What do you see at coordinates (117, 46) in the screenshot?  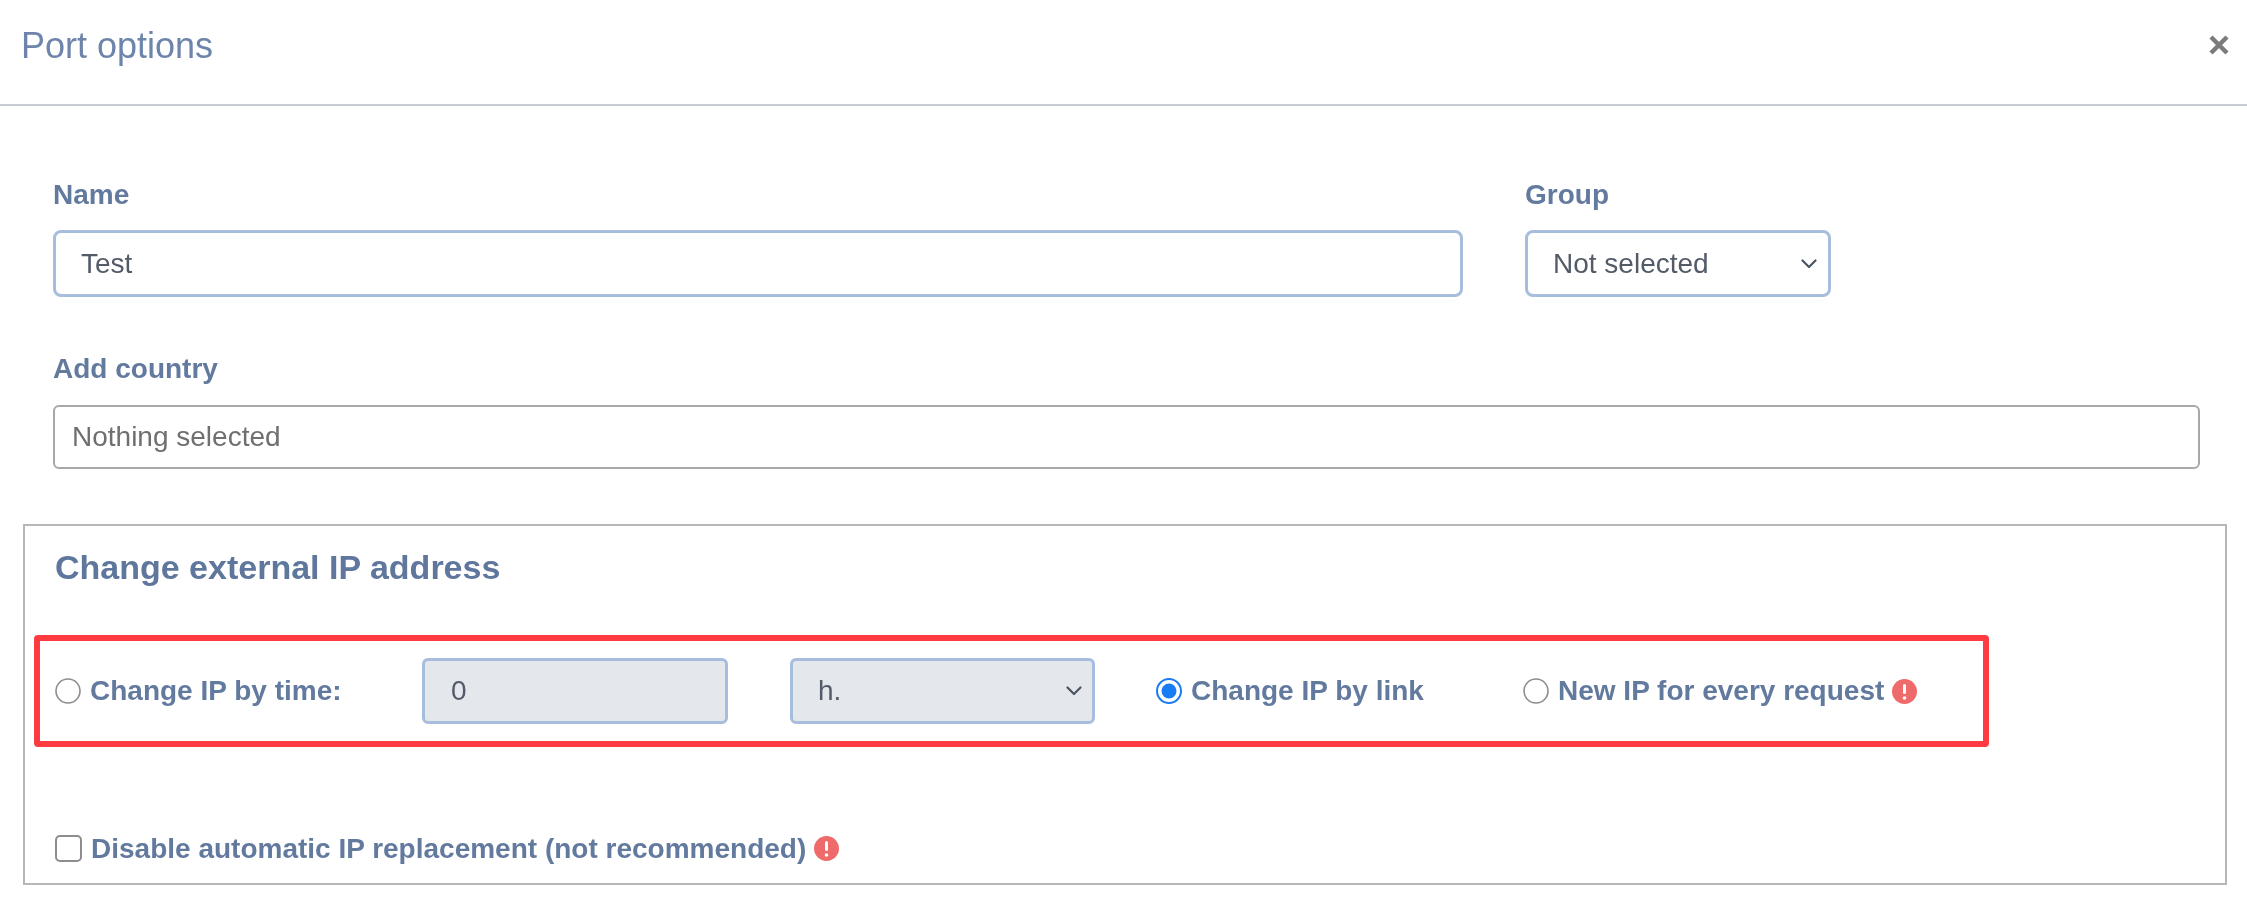 I see `dialog-title: Port options` at bounding box center [117, 46].